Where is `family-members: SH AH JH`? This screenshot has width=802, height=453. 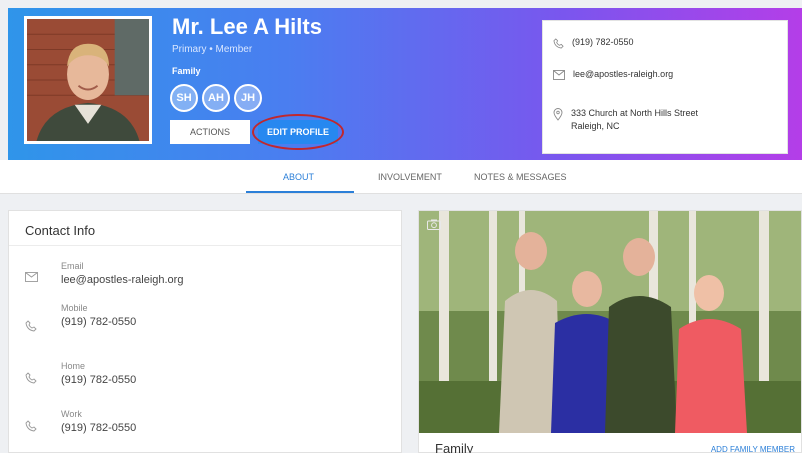 family-members: SH AH JH is located at coordinates (216, 98).